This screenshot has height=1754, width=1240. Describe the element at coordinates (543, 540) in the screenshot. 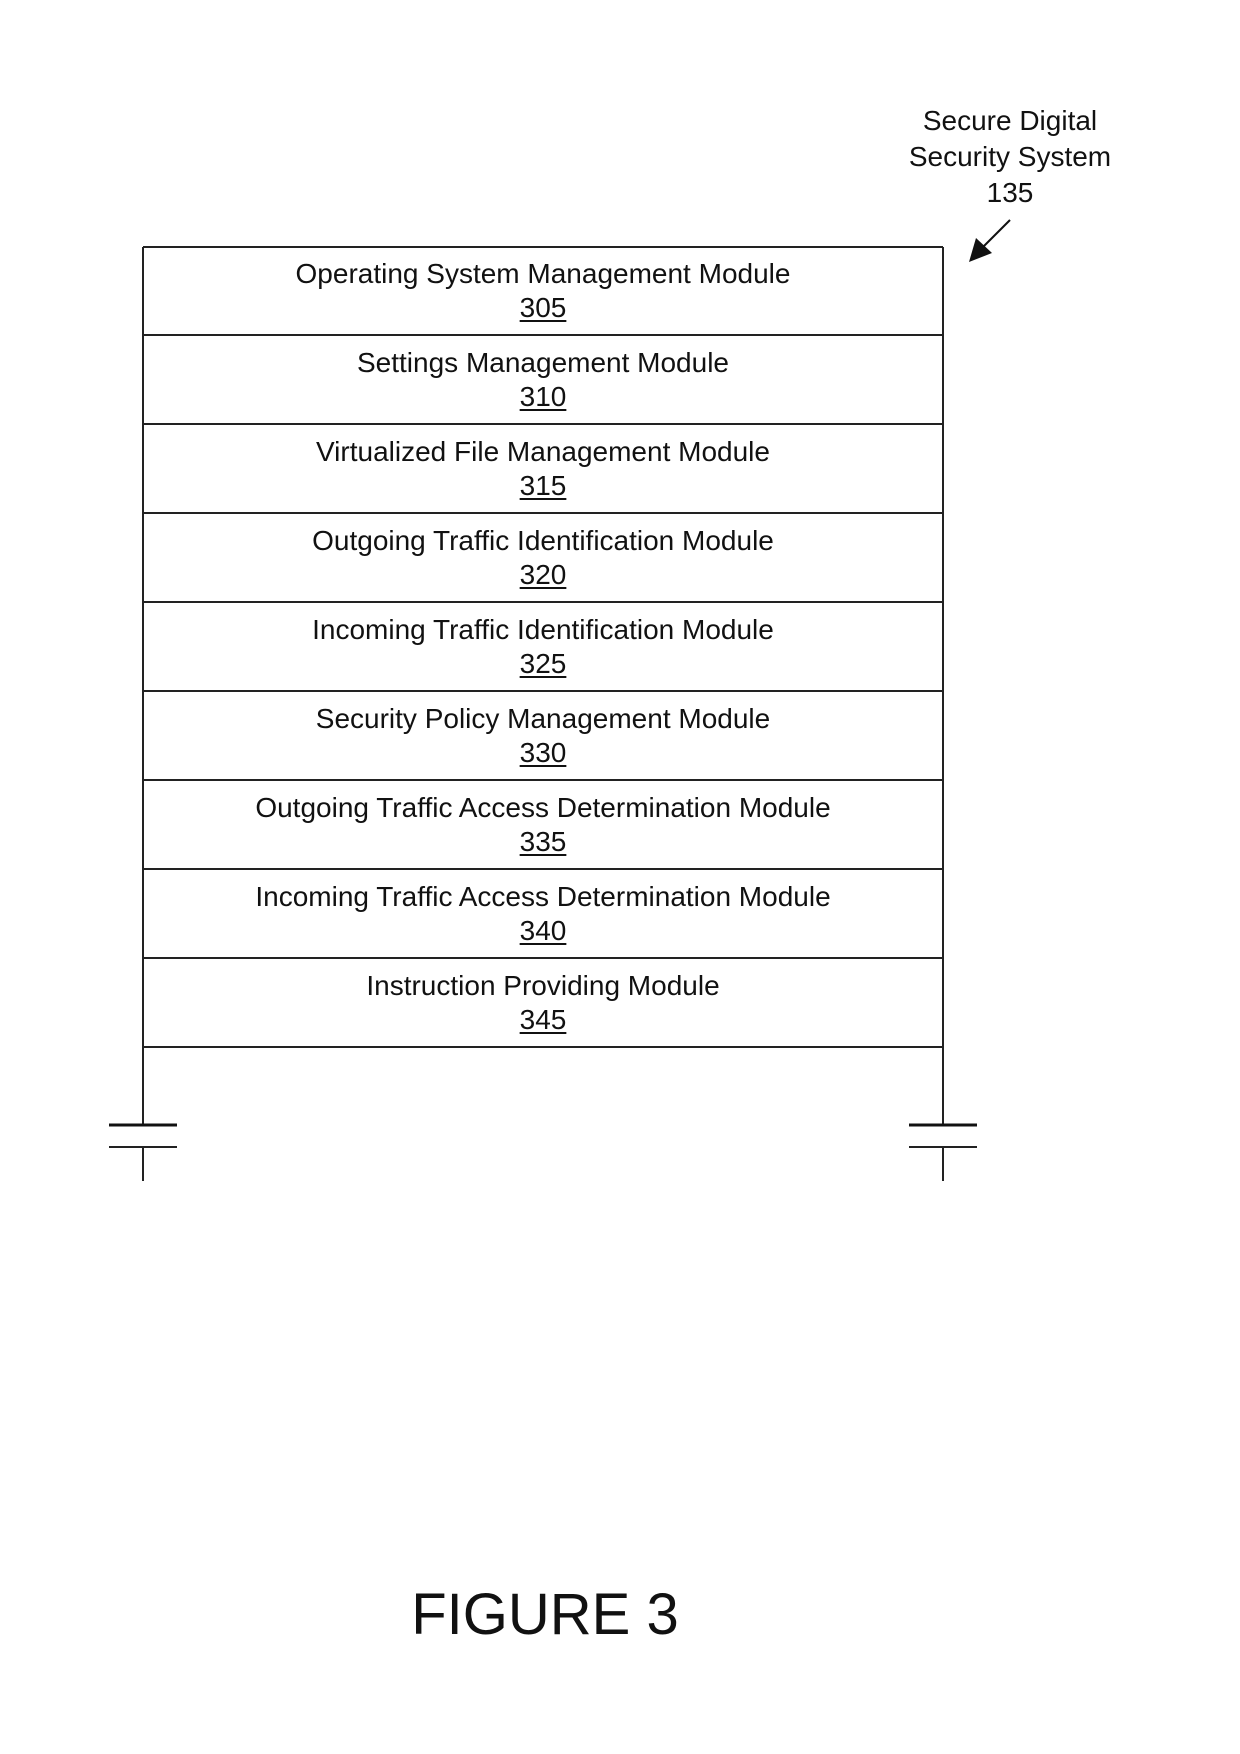

I see `module-name: Outgoing Traffic Identification Module` at that location.